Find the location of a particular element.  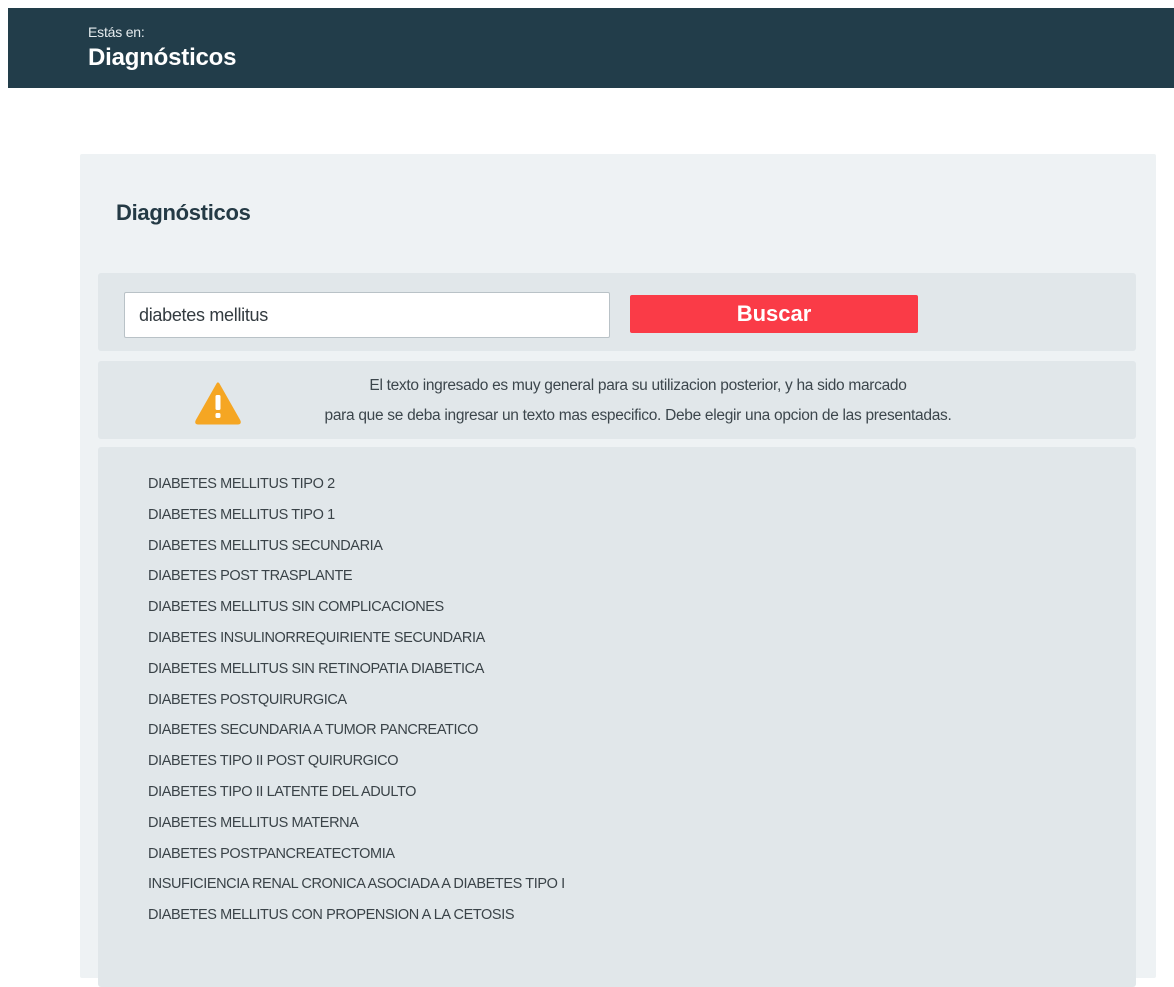

result-item: DIABETES MELLITUS TIPO 1 is located at coordinates (356, 515).